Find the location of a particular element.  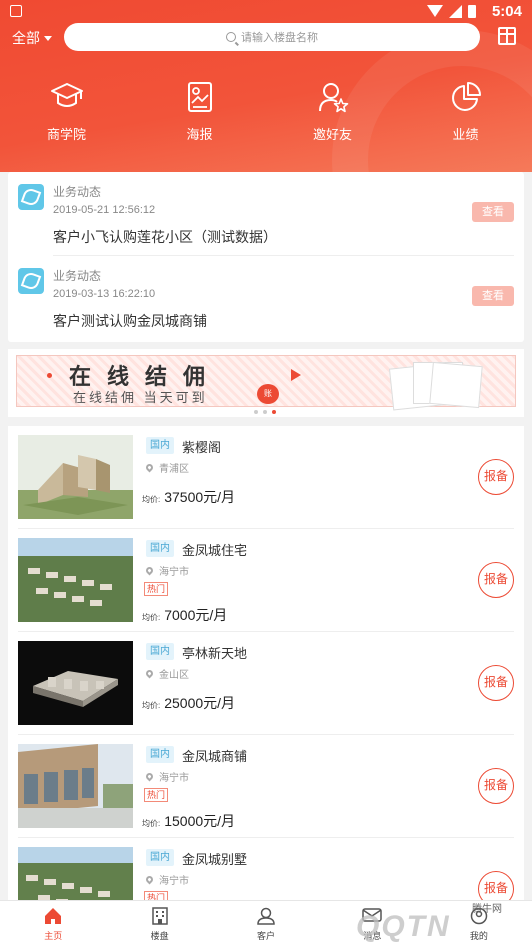

price-value: 37500元/月 is located at coordinates (200, 497).